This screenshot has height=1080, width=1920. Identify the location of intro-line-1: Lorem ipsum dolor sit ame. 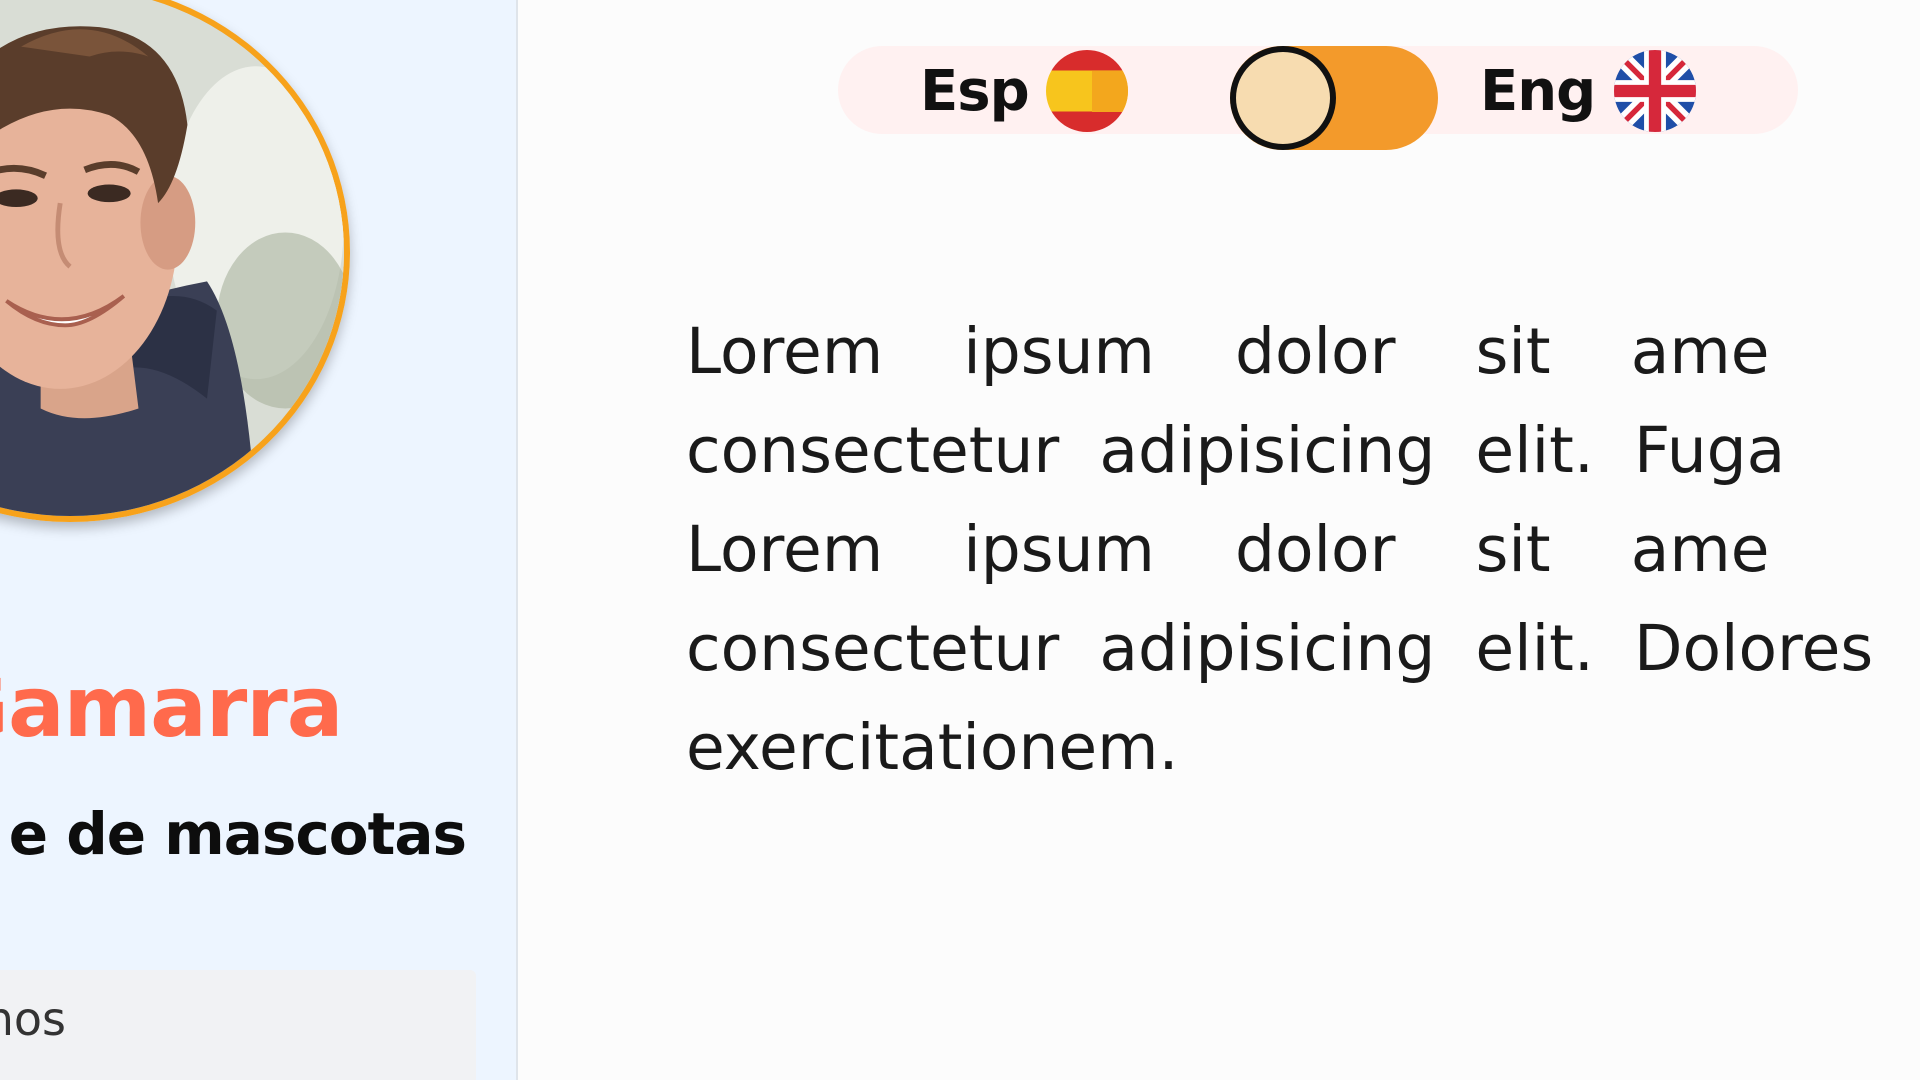
(1228, 351).